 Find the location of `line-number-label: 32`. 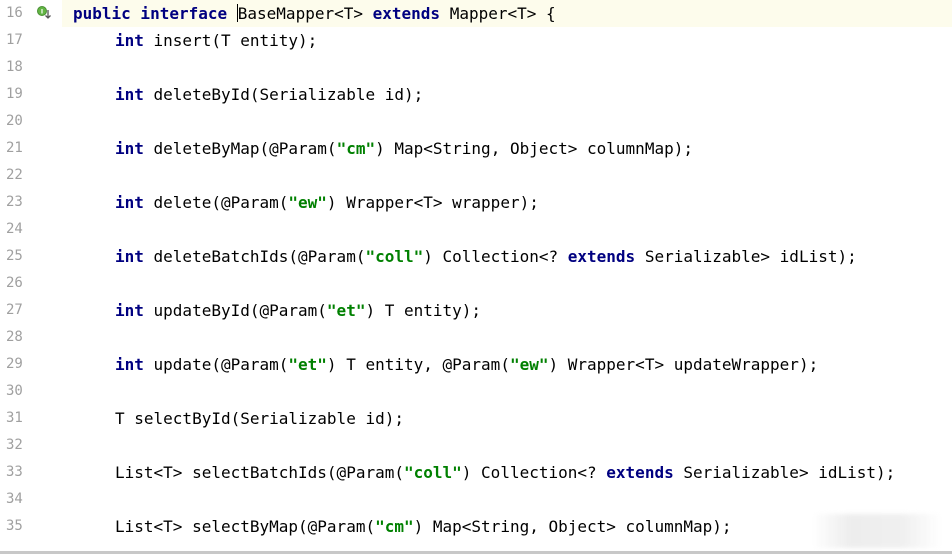

line-number-label: 32 is located at coordinates (14, 445).